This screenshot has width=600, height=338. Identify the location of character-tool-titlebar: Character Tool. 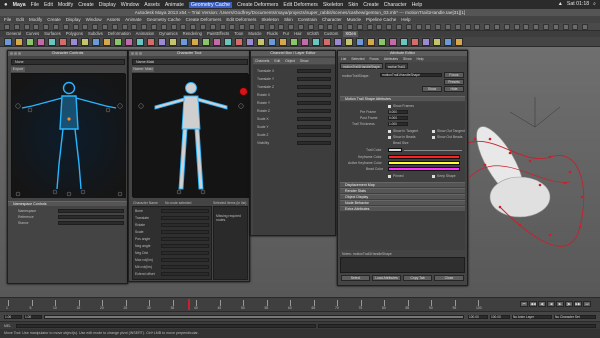
(189, 53).